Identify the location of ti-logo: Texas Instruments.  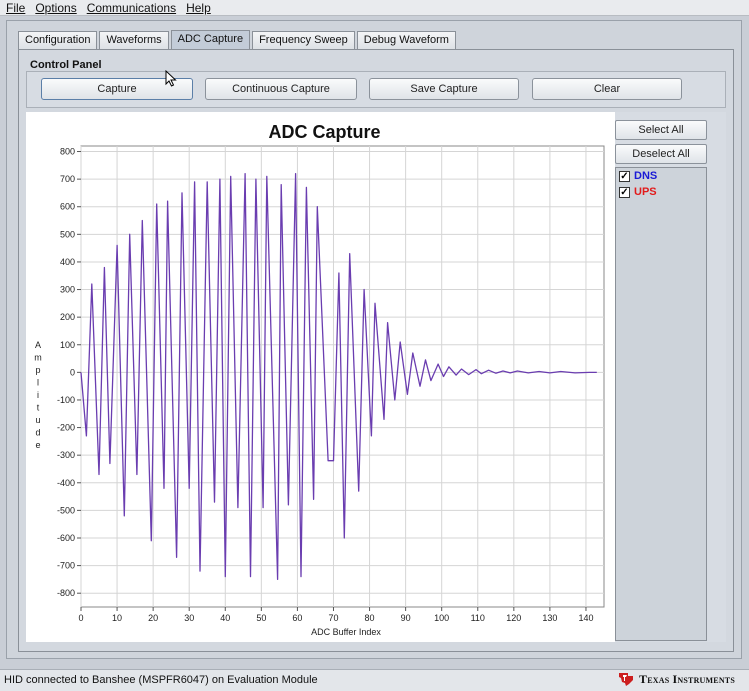
(676, 679).